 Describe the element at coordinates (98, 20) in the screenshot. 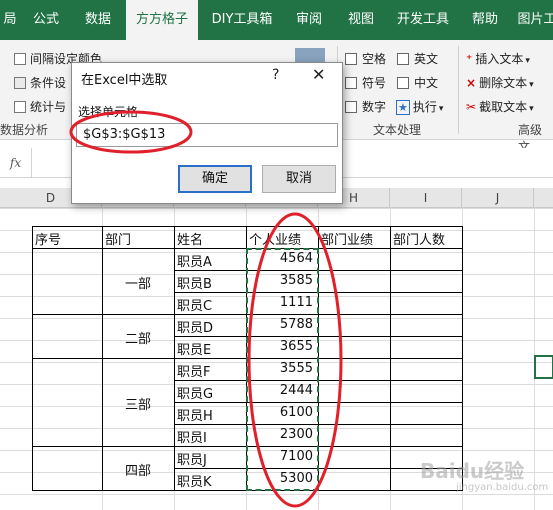

I see `tab-data: 数据` at that location.